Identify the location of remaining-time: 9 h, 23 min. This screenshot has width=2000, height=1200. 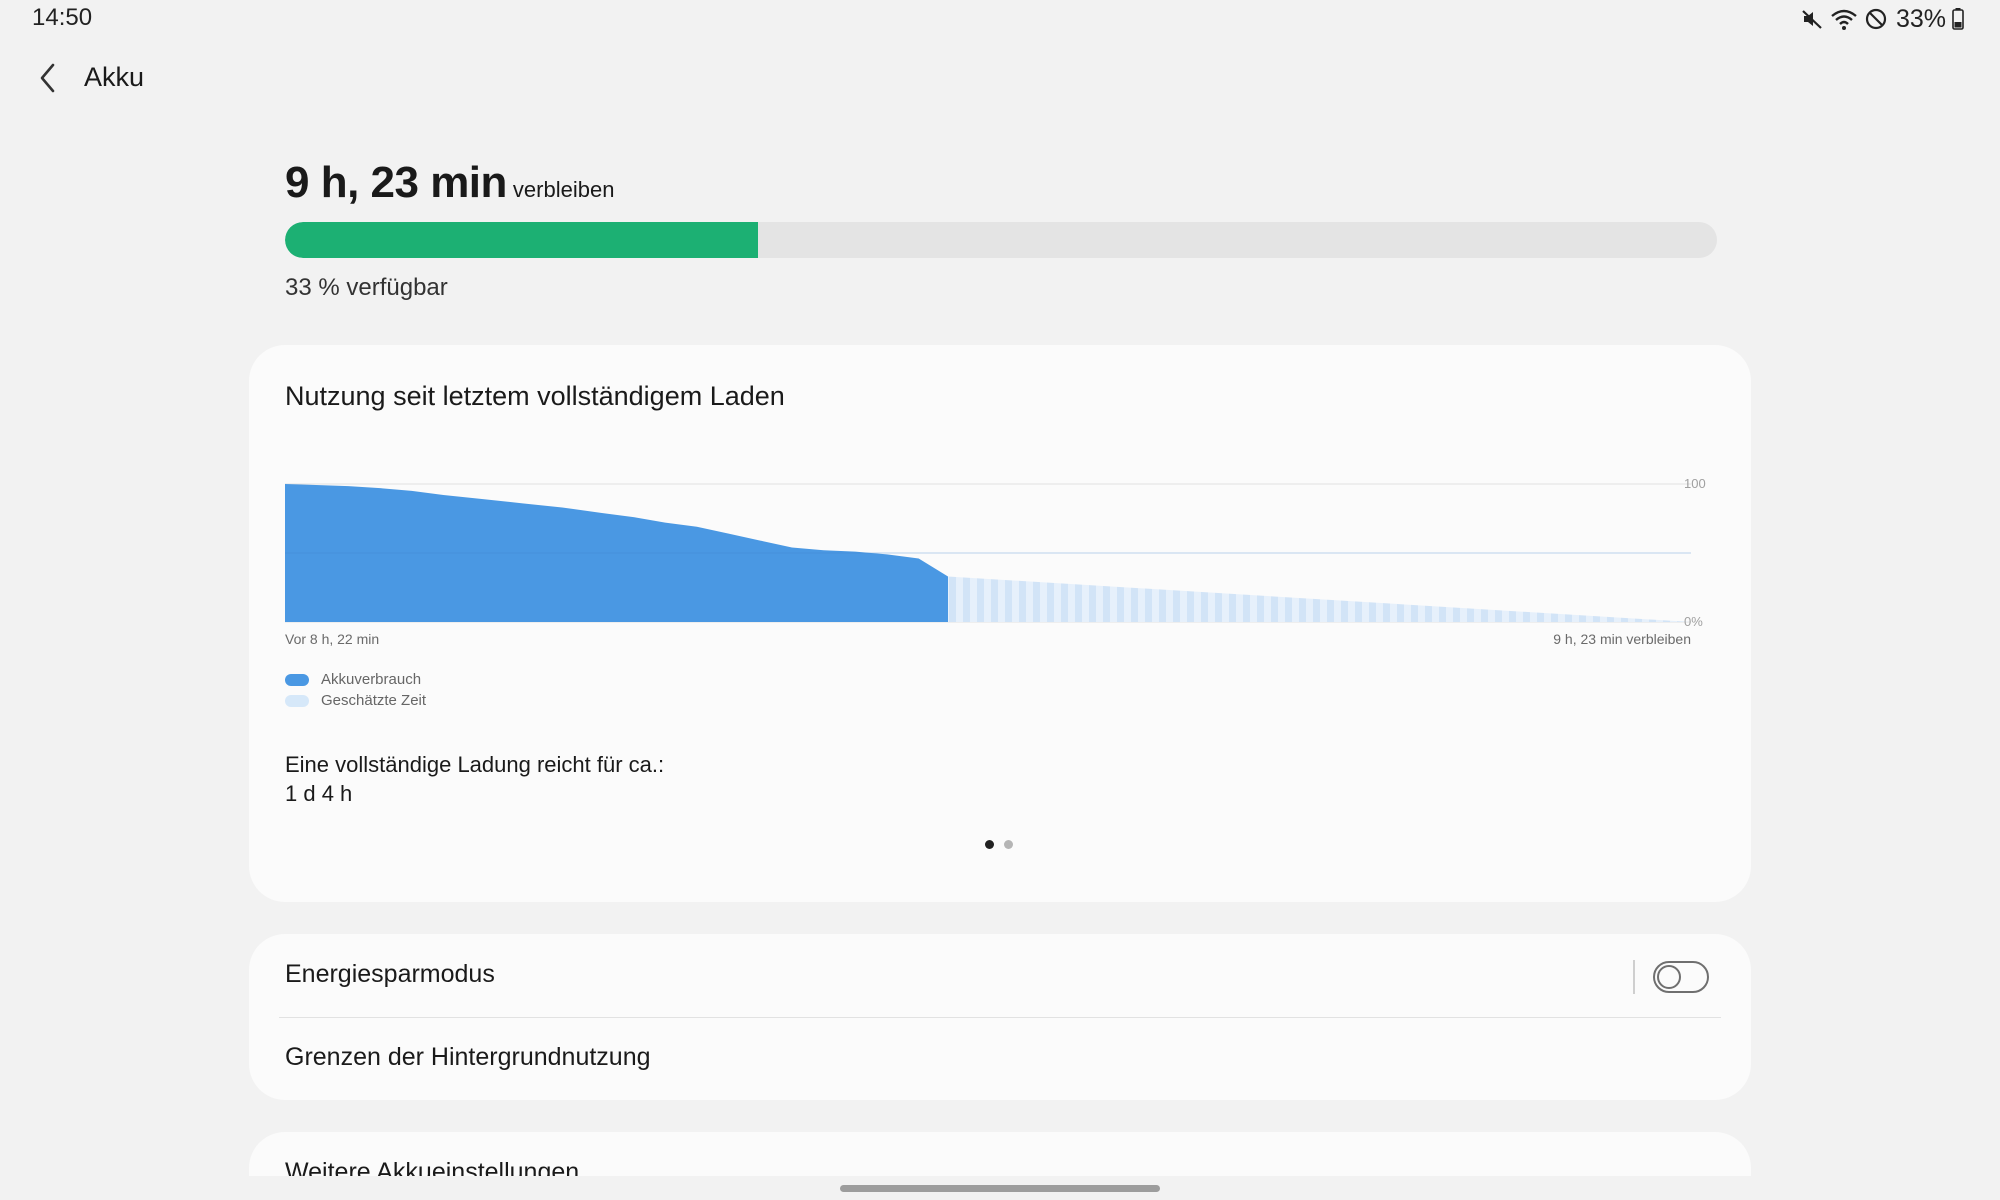
(396, 182).